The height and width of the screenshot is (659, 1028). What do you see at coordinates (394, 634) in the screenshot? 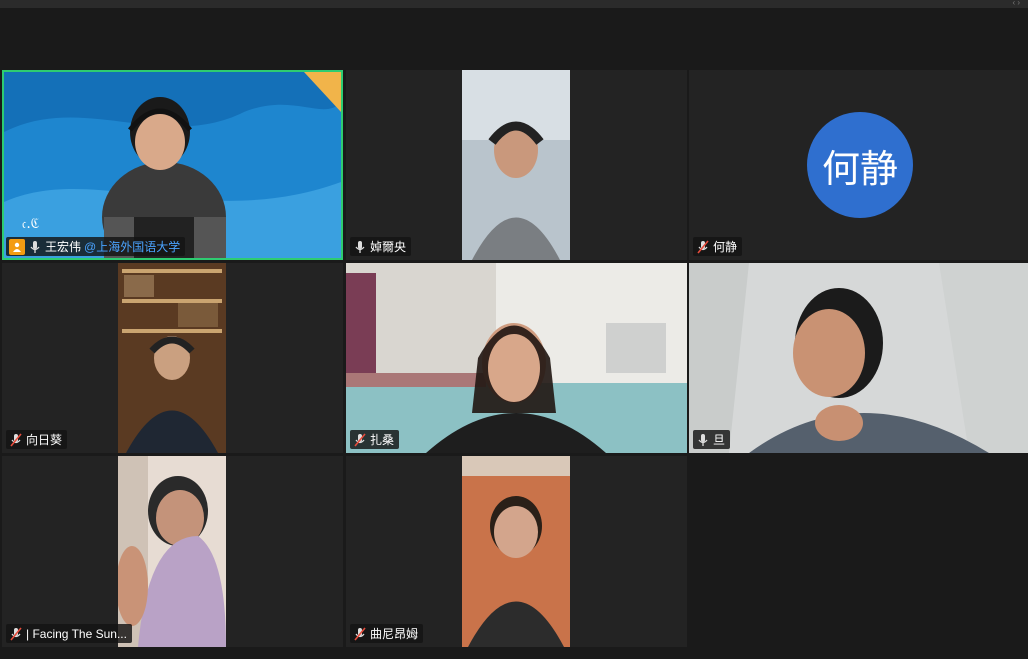
I see `participant-name: 曲尼昂姆` at bounding box center [394, 634].